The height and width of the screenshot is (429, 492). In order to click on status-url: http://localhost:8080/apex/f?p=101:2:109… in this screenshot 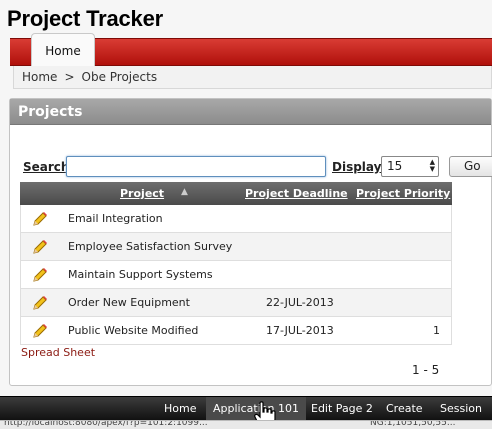, I will do `click(106, 424)`.